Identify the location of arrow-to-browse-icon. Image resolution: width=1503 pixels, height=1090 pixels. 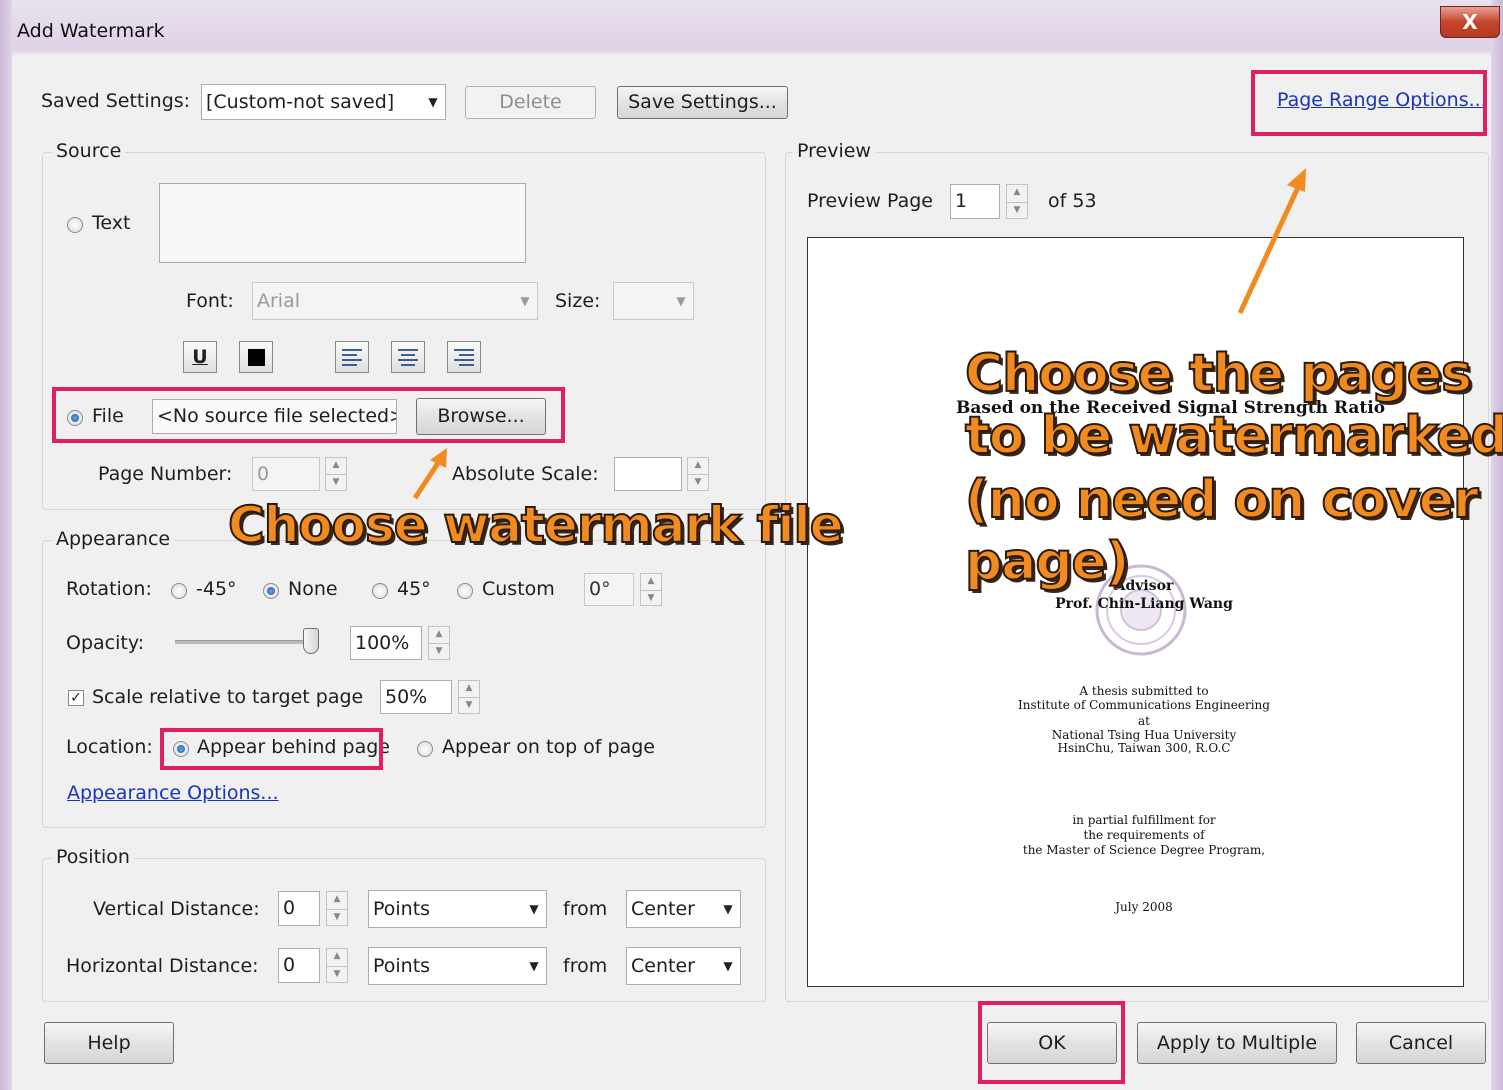
(429, 474).